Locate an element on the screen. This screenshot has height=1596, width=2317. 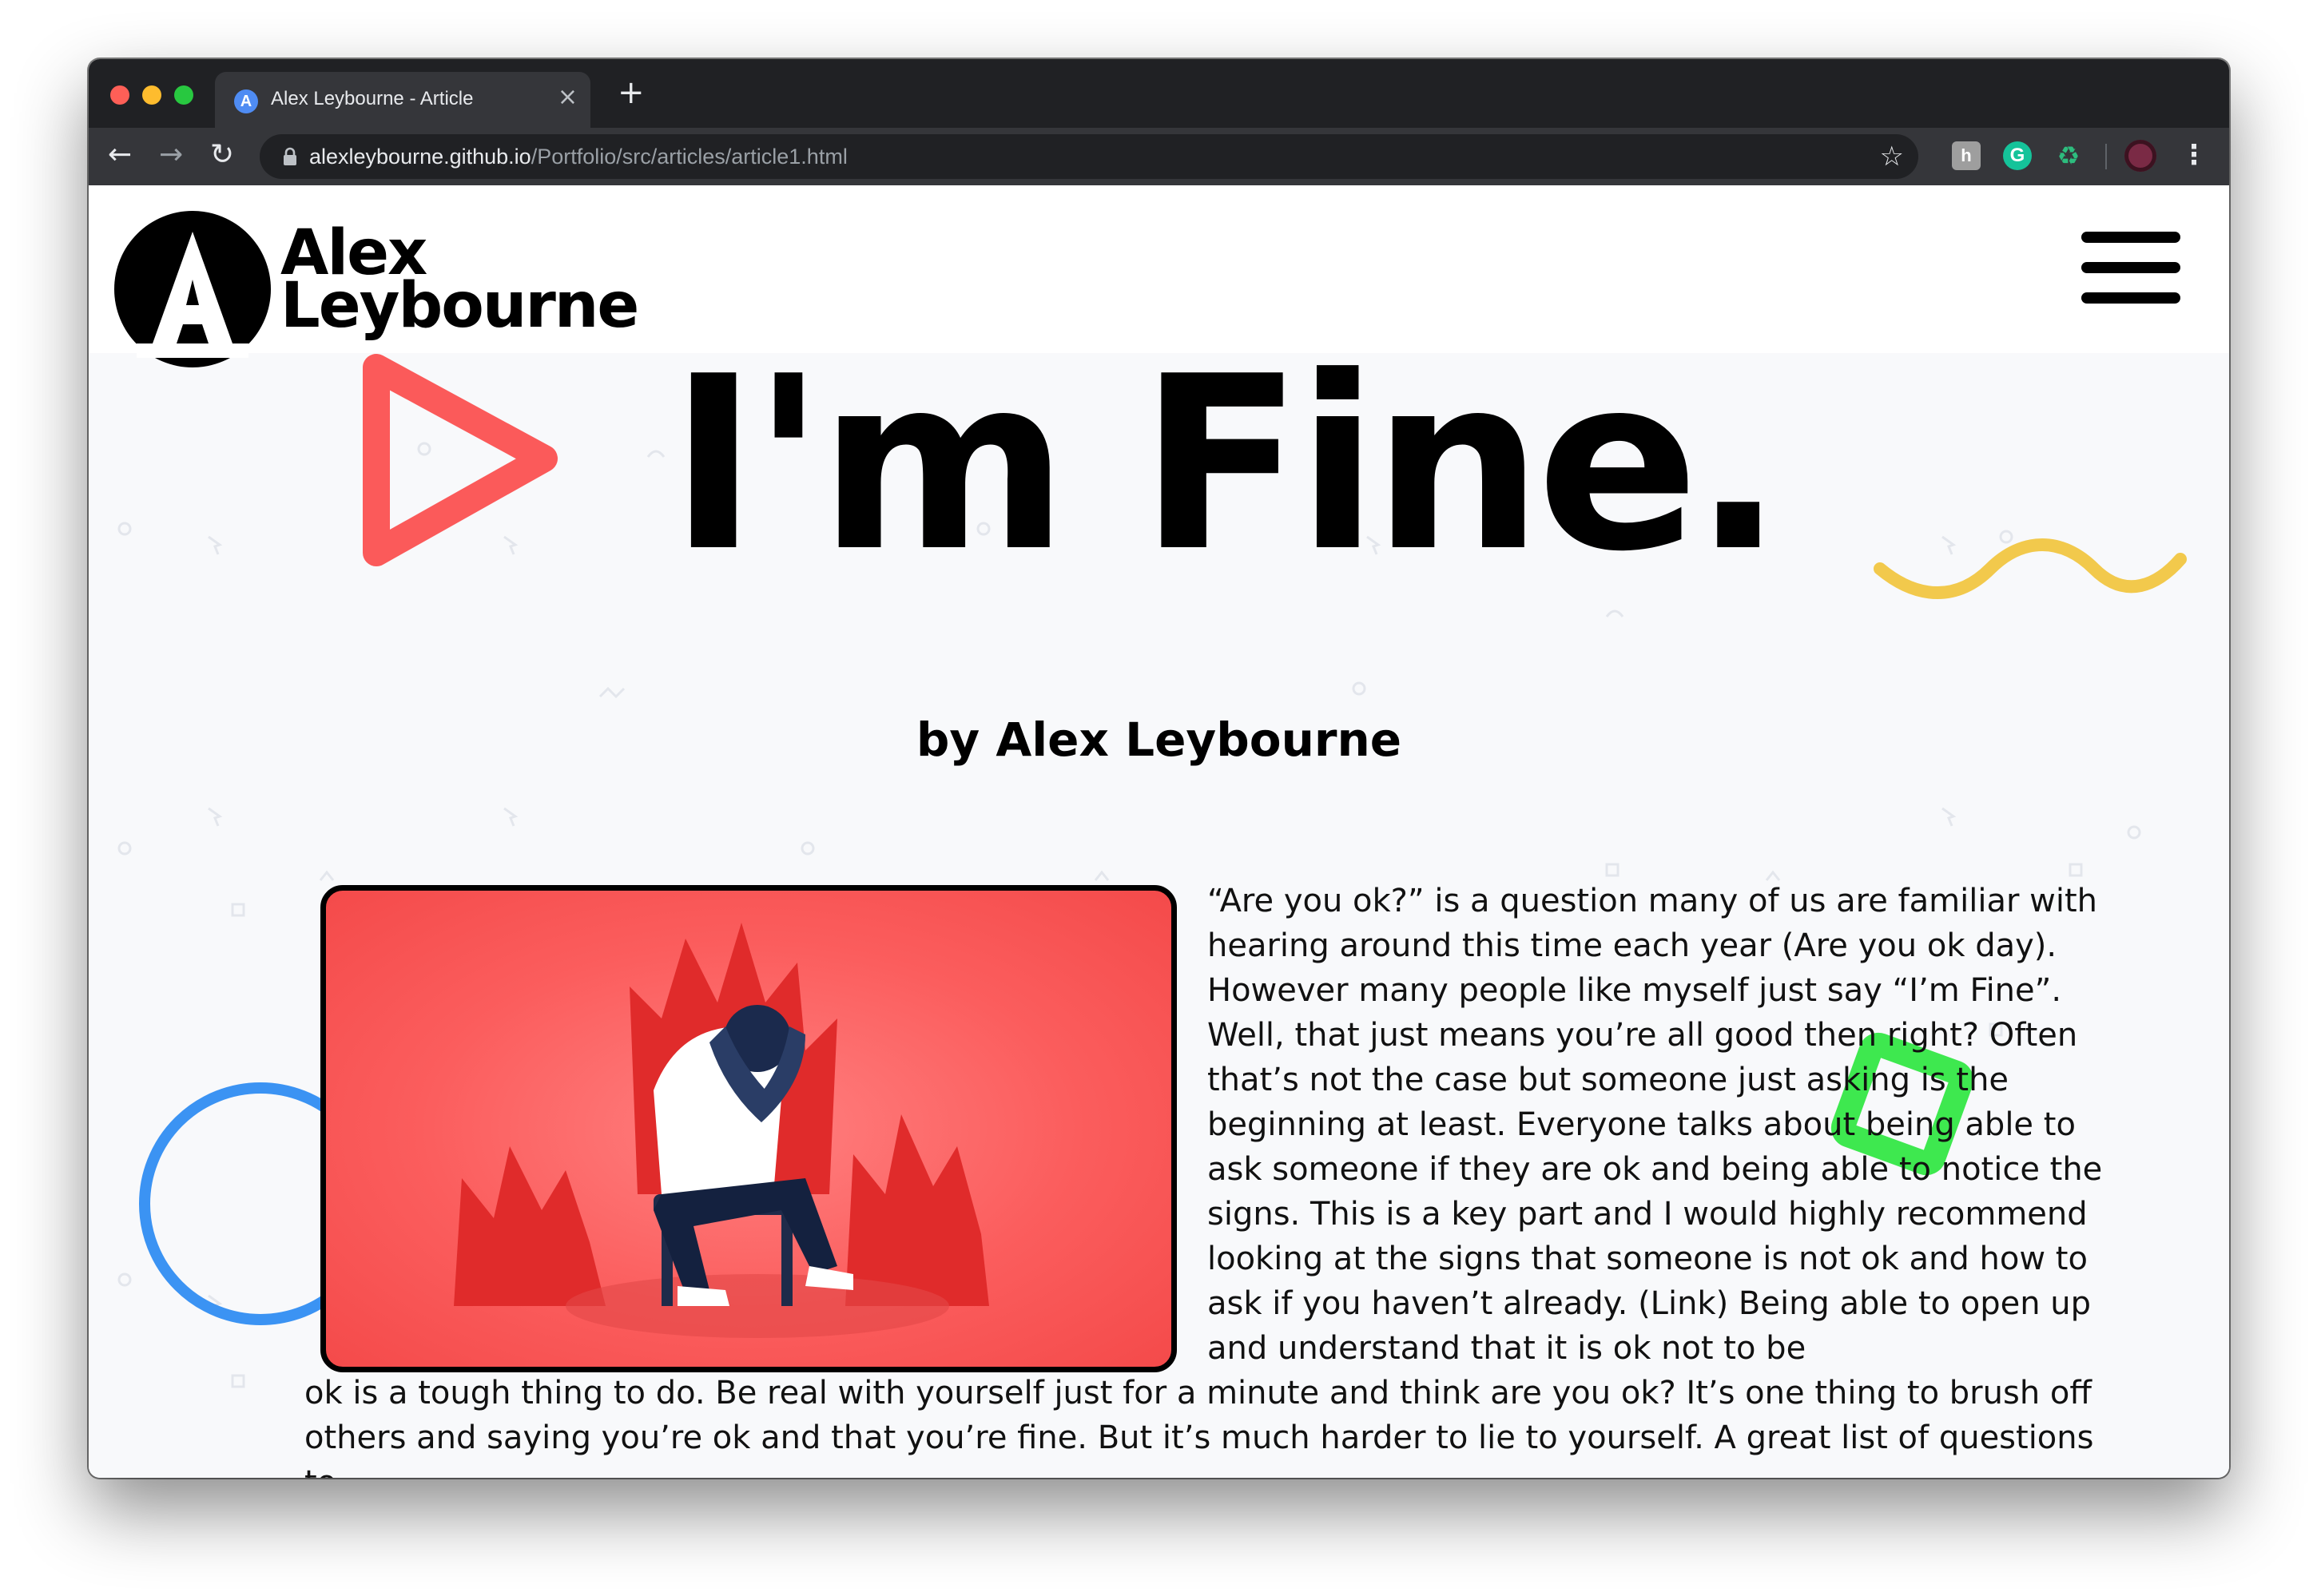
maximize-window-button is located at coordinates (183, 95).